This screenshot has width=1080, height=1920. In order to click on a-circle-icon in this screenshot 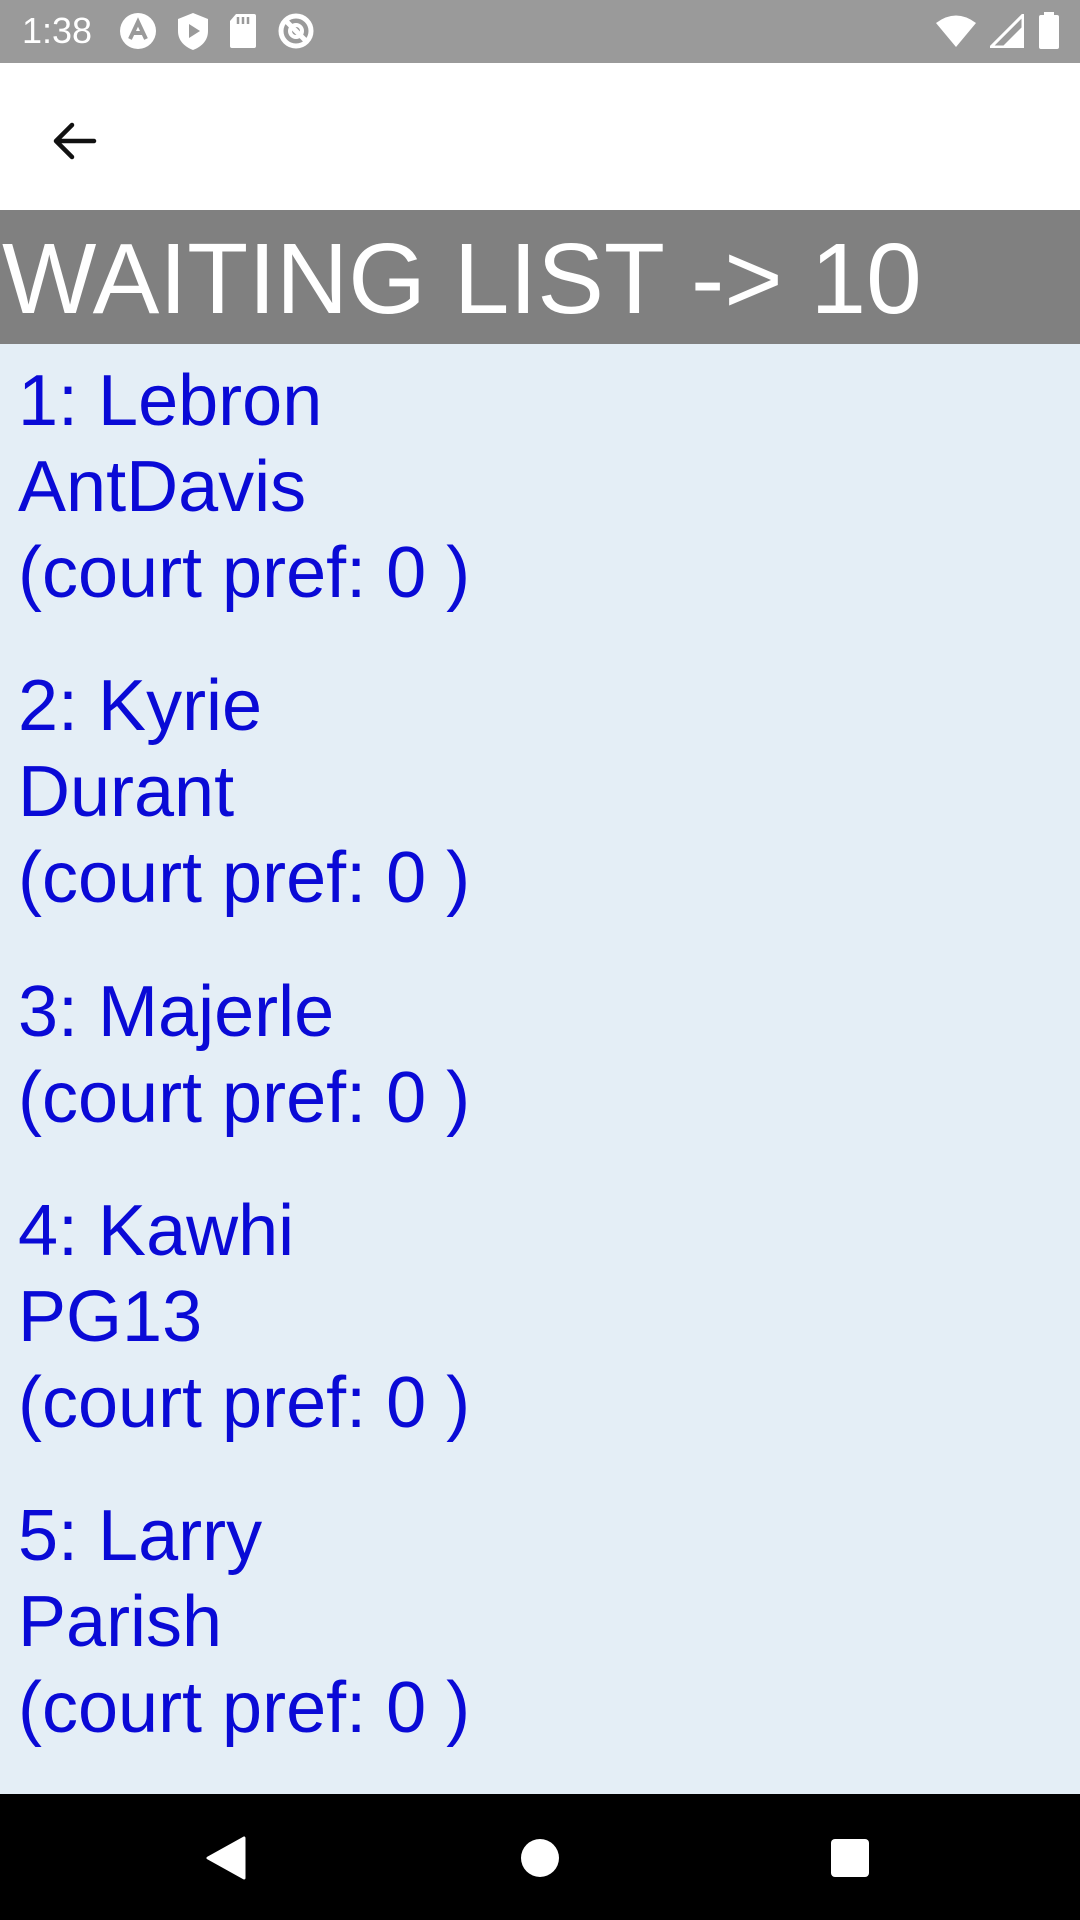, I will do `click(138, 31)`.